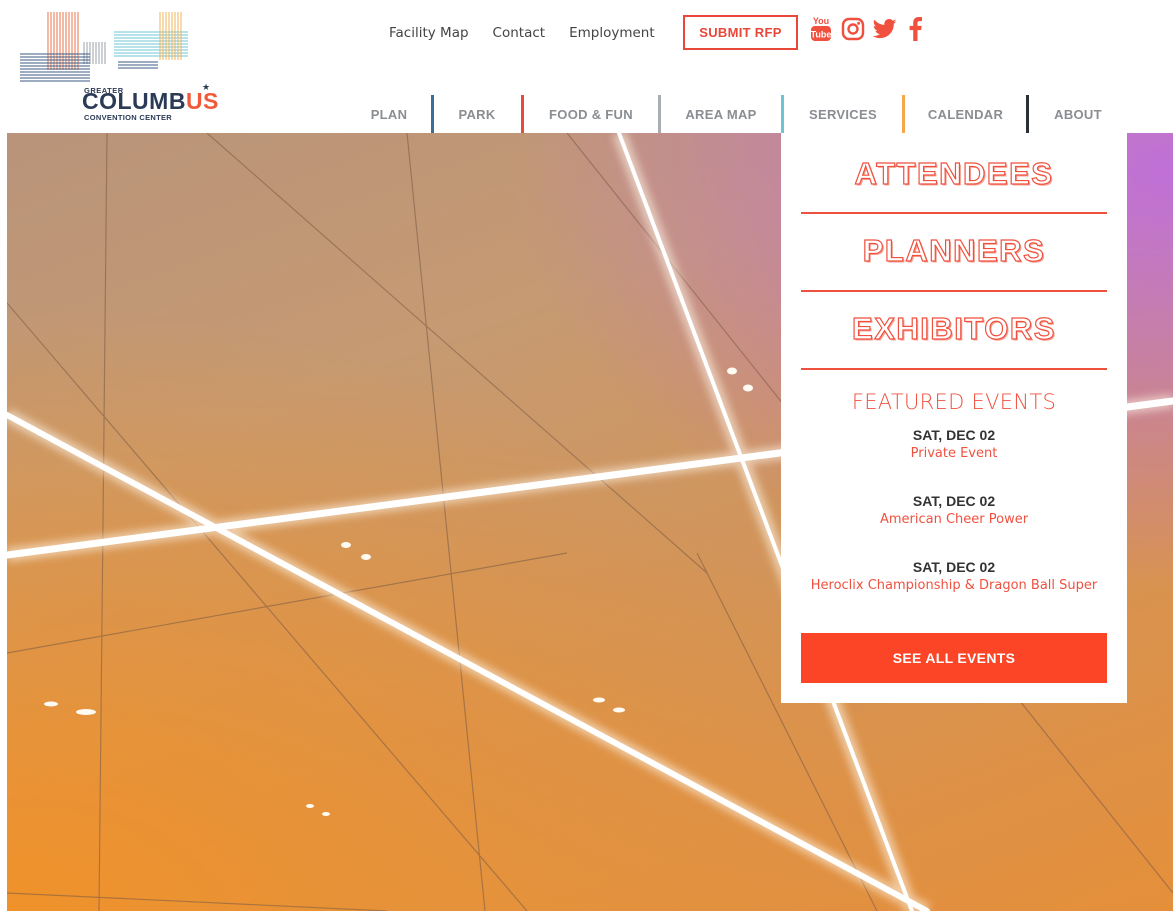 The height and width of the screenshot is (911, 1173). I want to click on event-name: Private Event, so click(954, 453).